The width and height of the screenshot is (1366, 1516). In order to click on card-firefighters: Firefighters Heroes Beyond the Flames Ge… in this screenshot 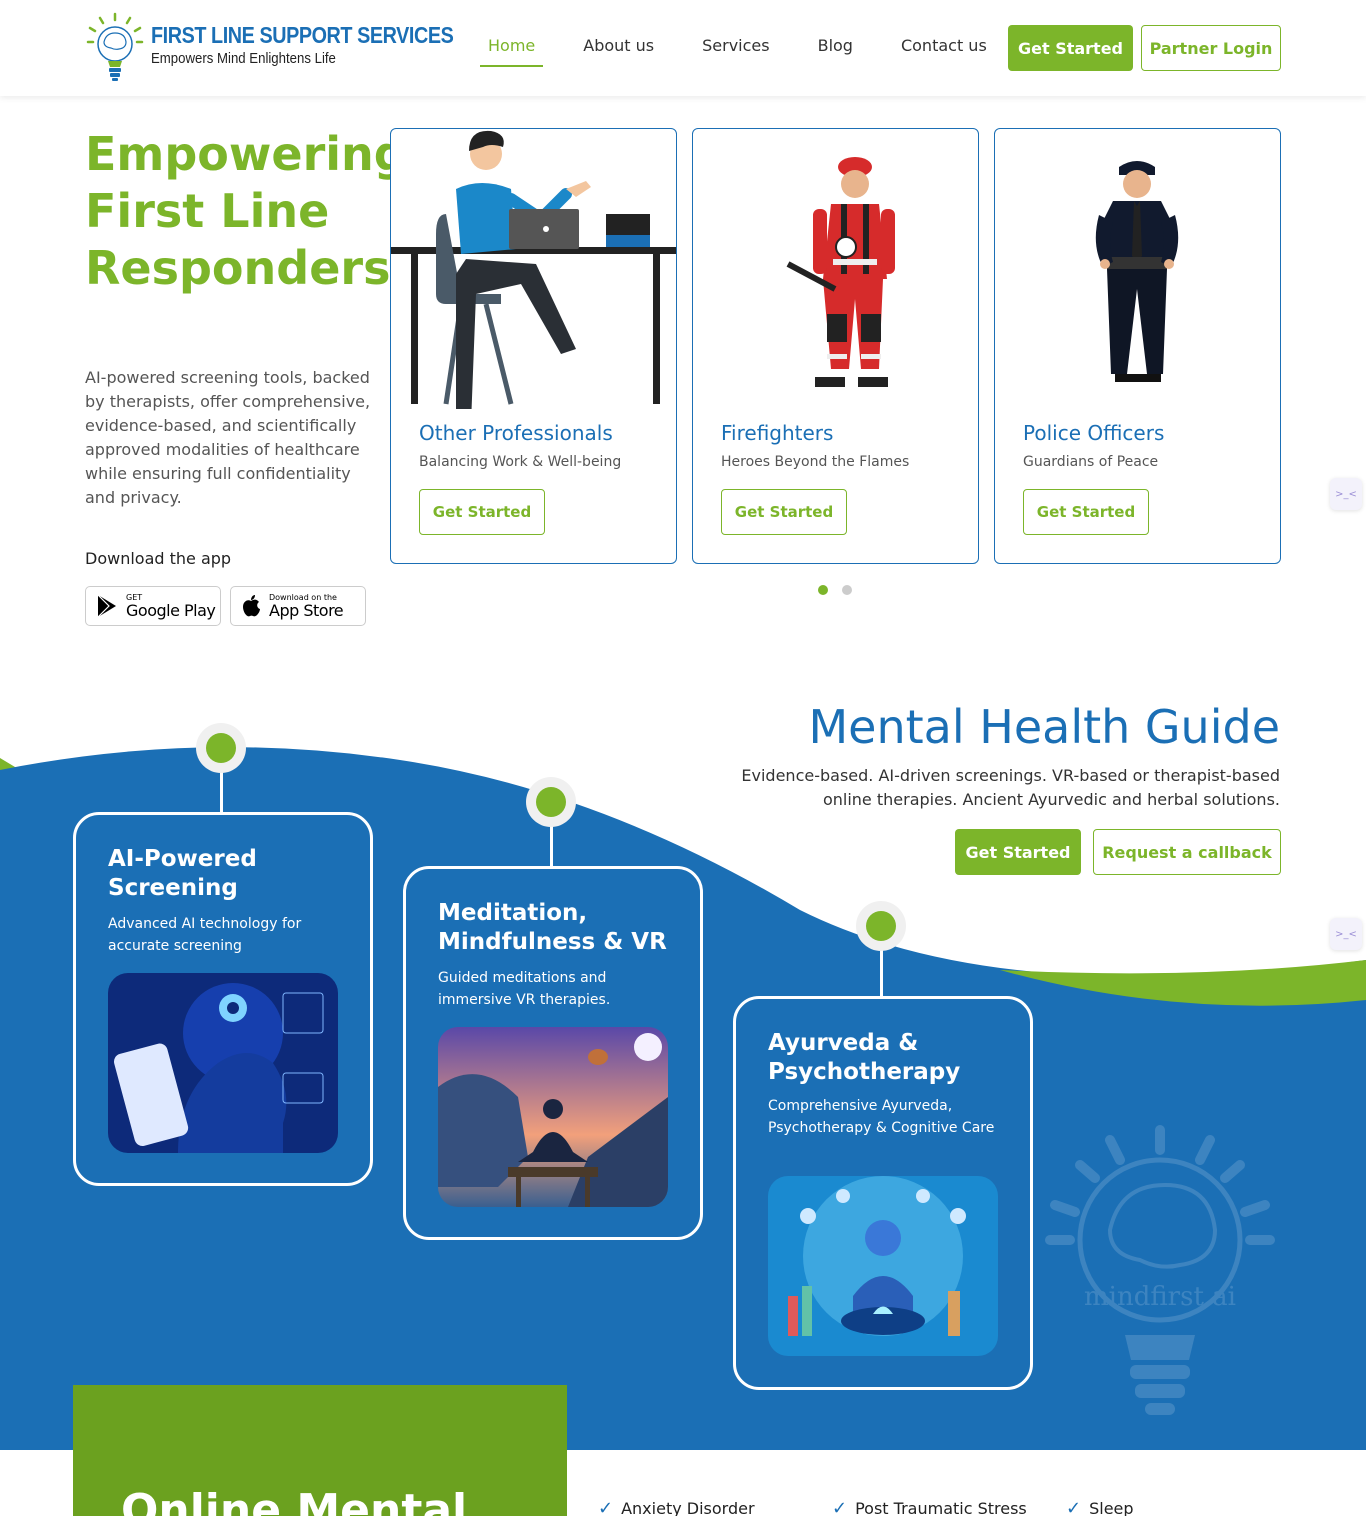, I will do `click(835, 346)`.